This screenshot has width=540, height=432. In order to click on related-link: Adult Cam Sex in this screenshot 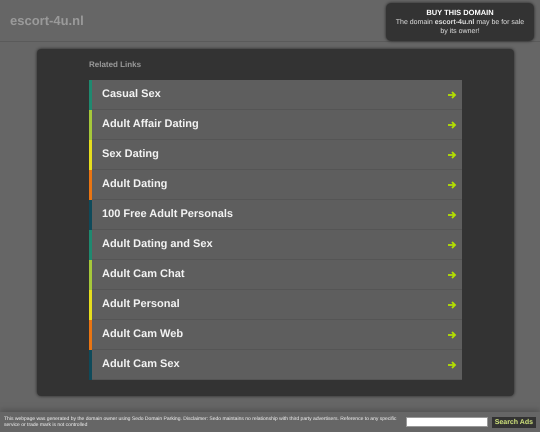, I will do `click(277, 365)`.